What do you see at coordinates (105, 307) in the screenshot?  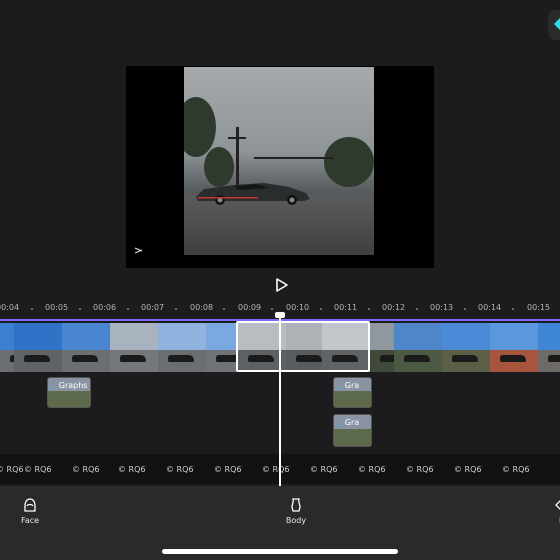 I see `ruler-label: 00:06` at bounding box center [105, 307].